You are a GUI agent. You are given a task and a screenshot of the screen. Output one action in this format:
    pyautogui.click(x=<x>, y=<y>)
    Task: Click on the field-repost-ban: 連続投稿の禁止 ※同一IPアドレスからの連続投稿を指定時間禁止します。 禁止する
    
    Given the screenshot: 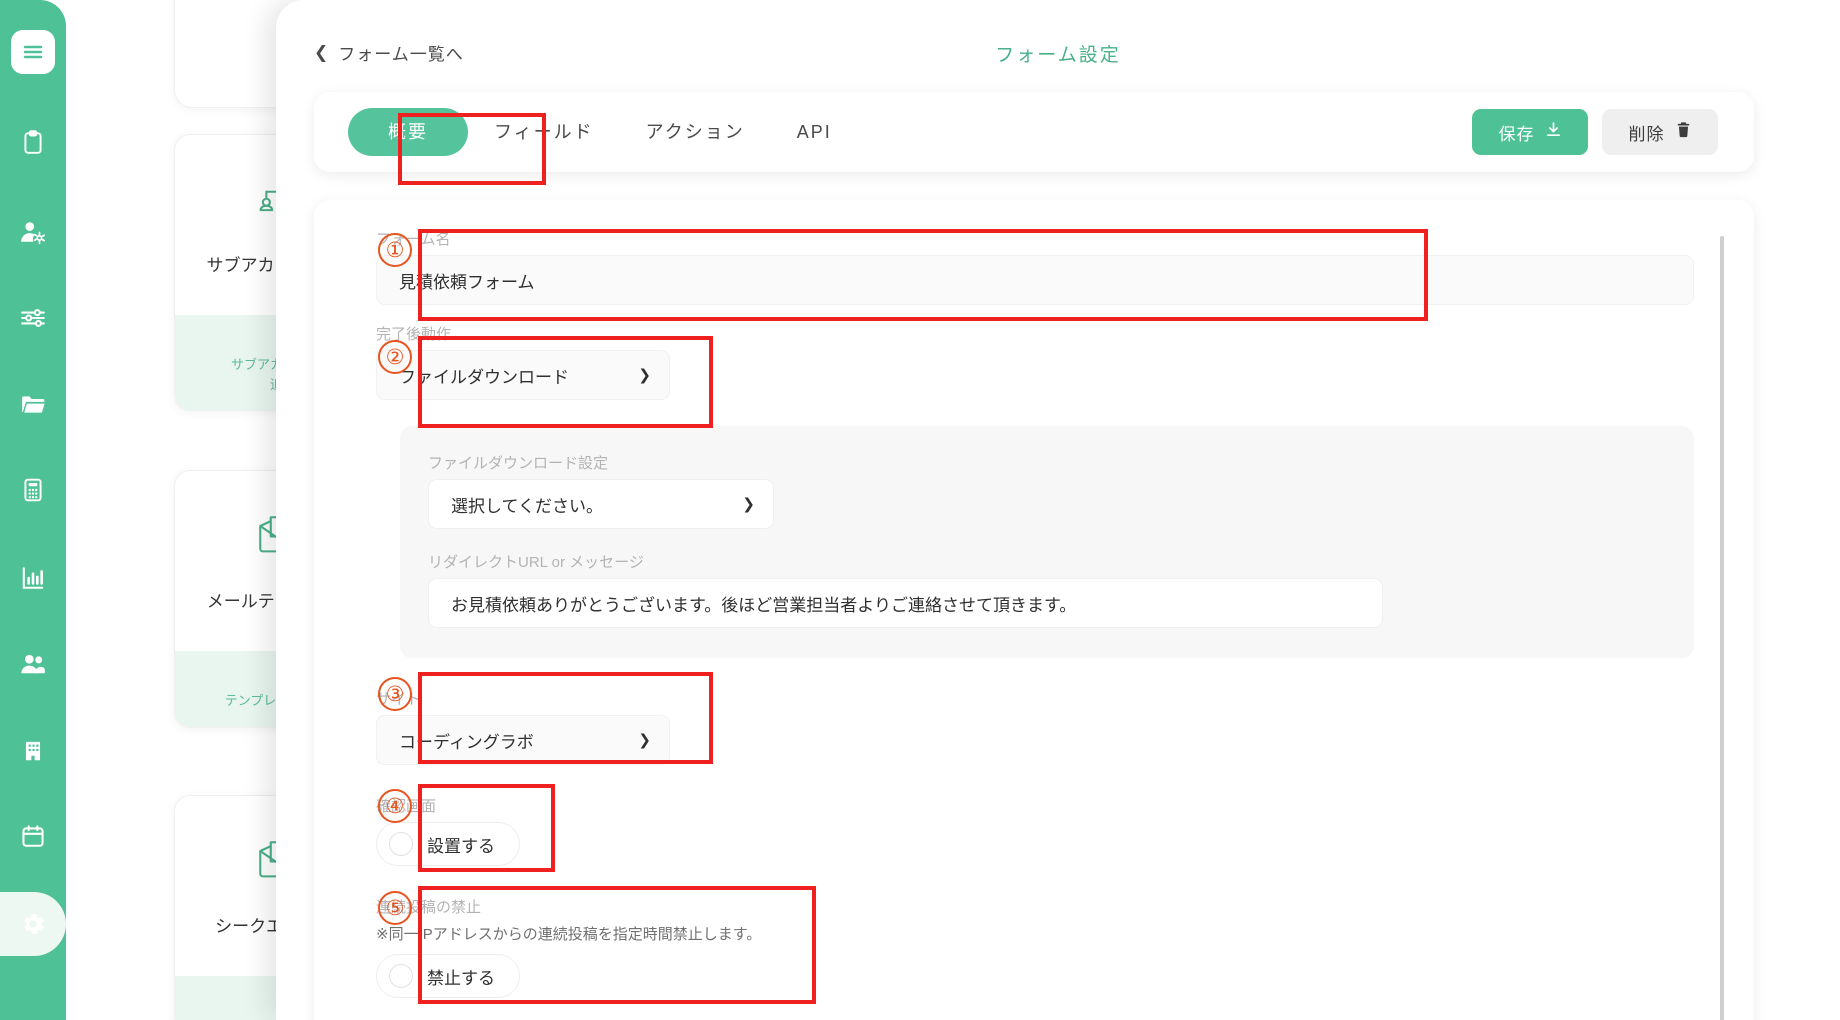 What is the action you would take?
    pyautogui.click(x=1035, y=947)
    